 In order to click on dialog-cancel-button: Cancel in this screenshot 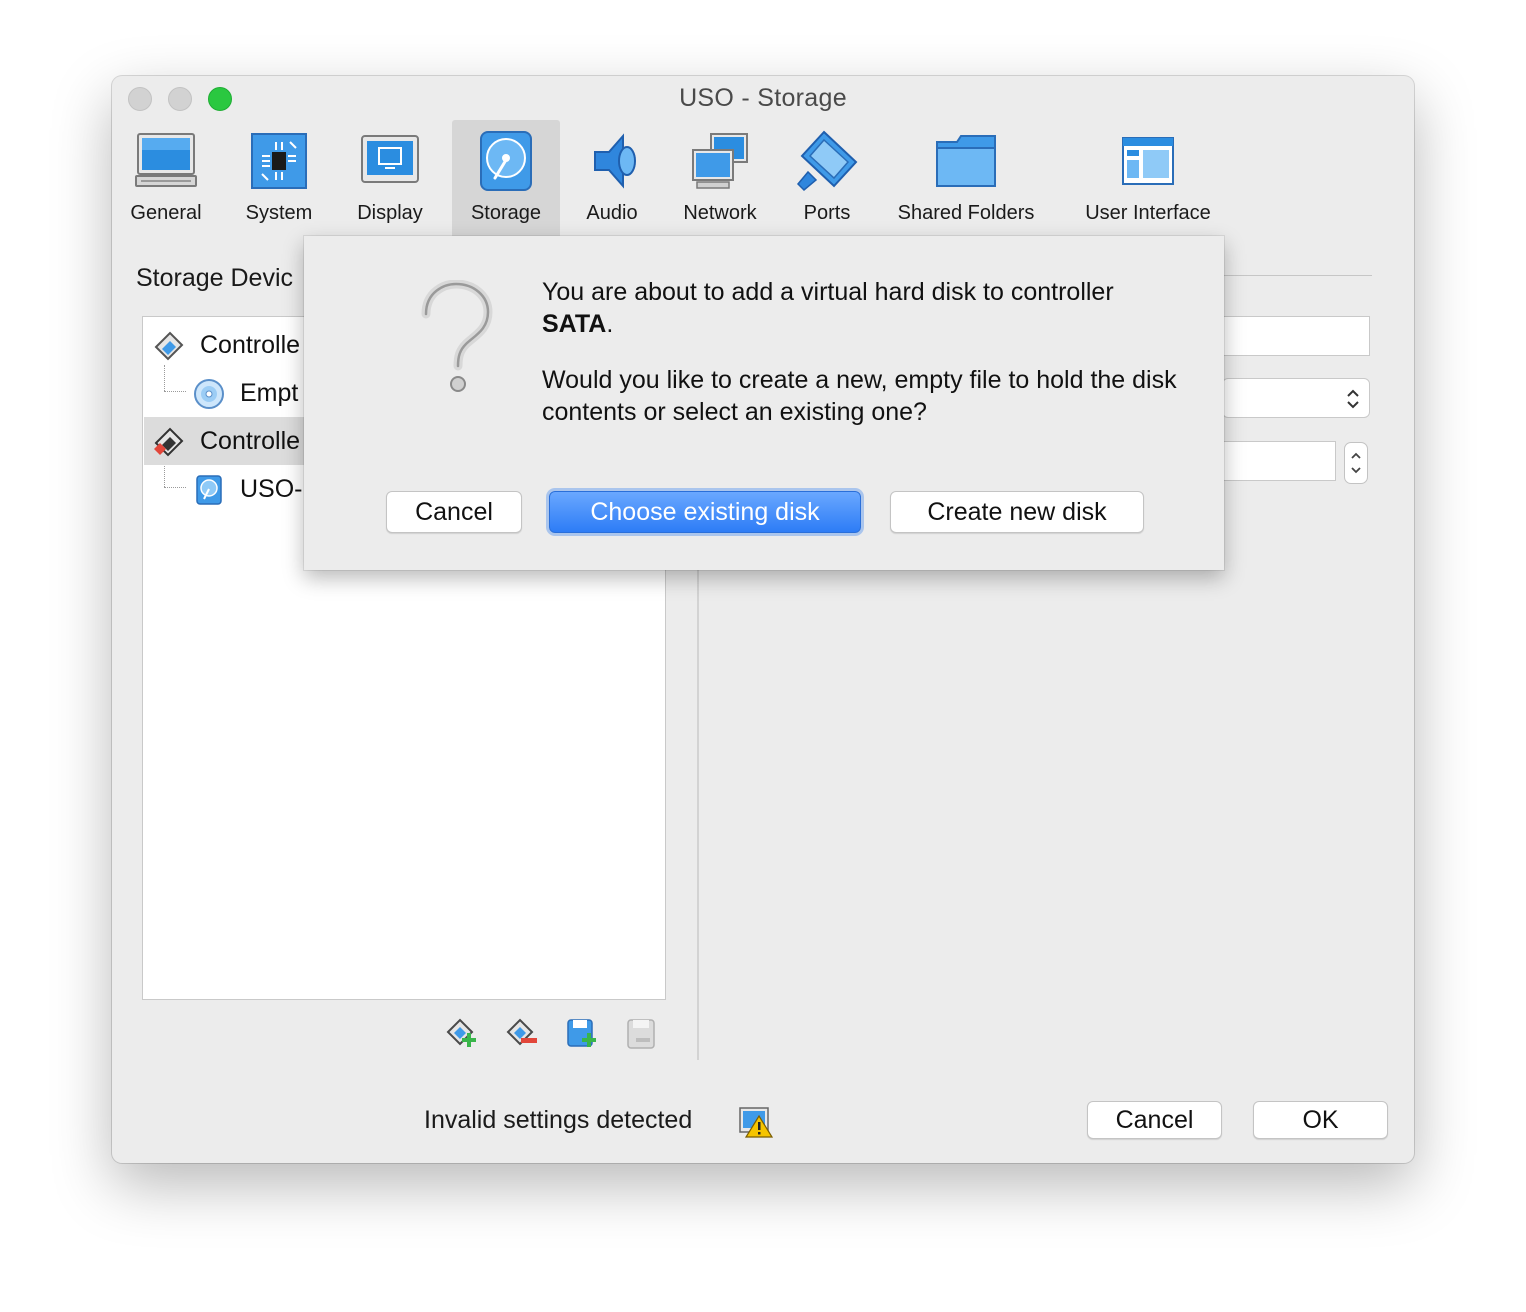, I will do `click(454, 512)`.